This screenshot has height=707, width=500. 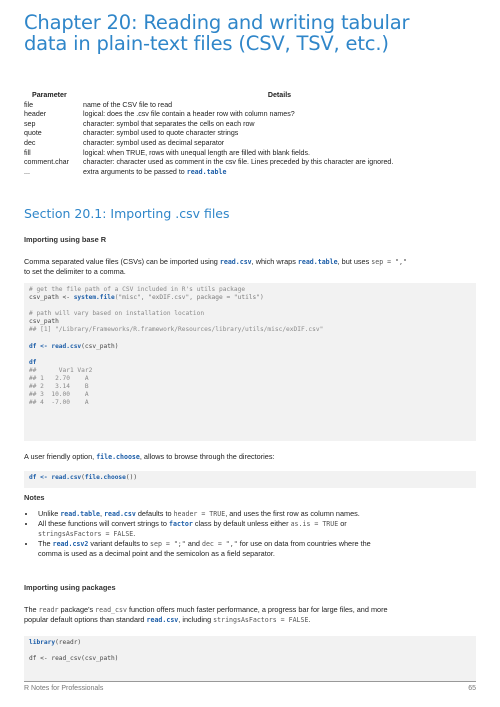 I want to click on inline-code: file.choose, so click(x=118, y=457).